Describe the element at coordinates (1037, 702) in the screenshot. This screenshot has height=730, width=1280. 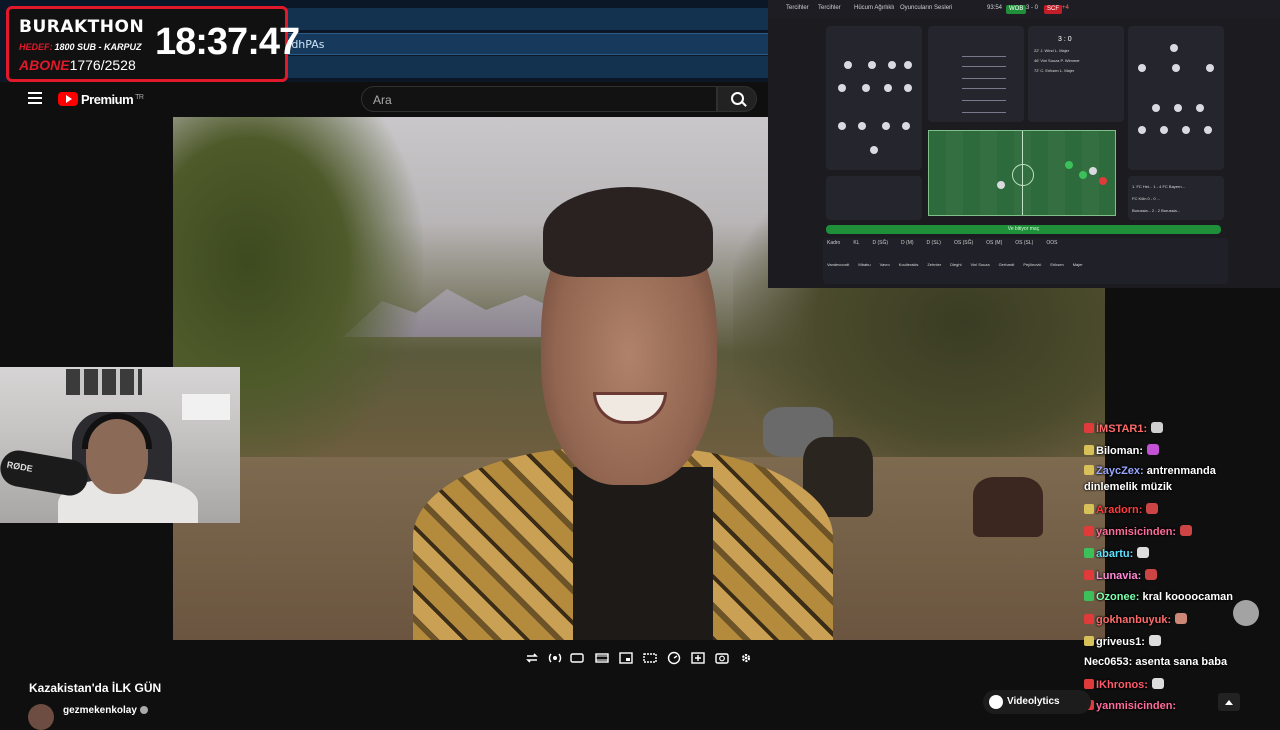
I see `videolytics-button: Videolytics` at that location.